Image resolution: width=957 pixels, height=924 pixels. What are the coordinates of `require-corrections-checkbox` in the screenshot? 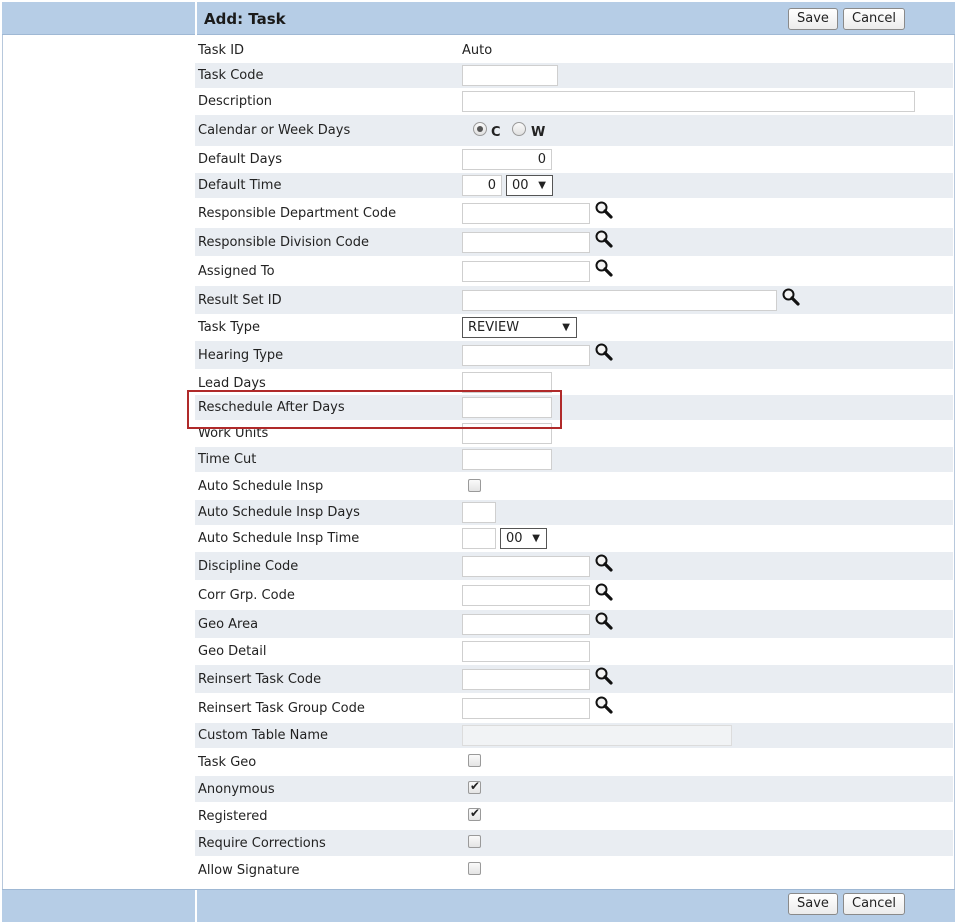 It's located at (474, 841).